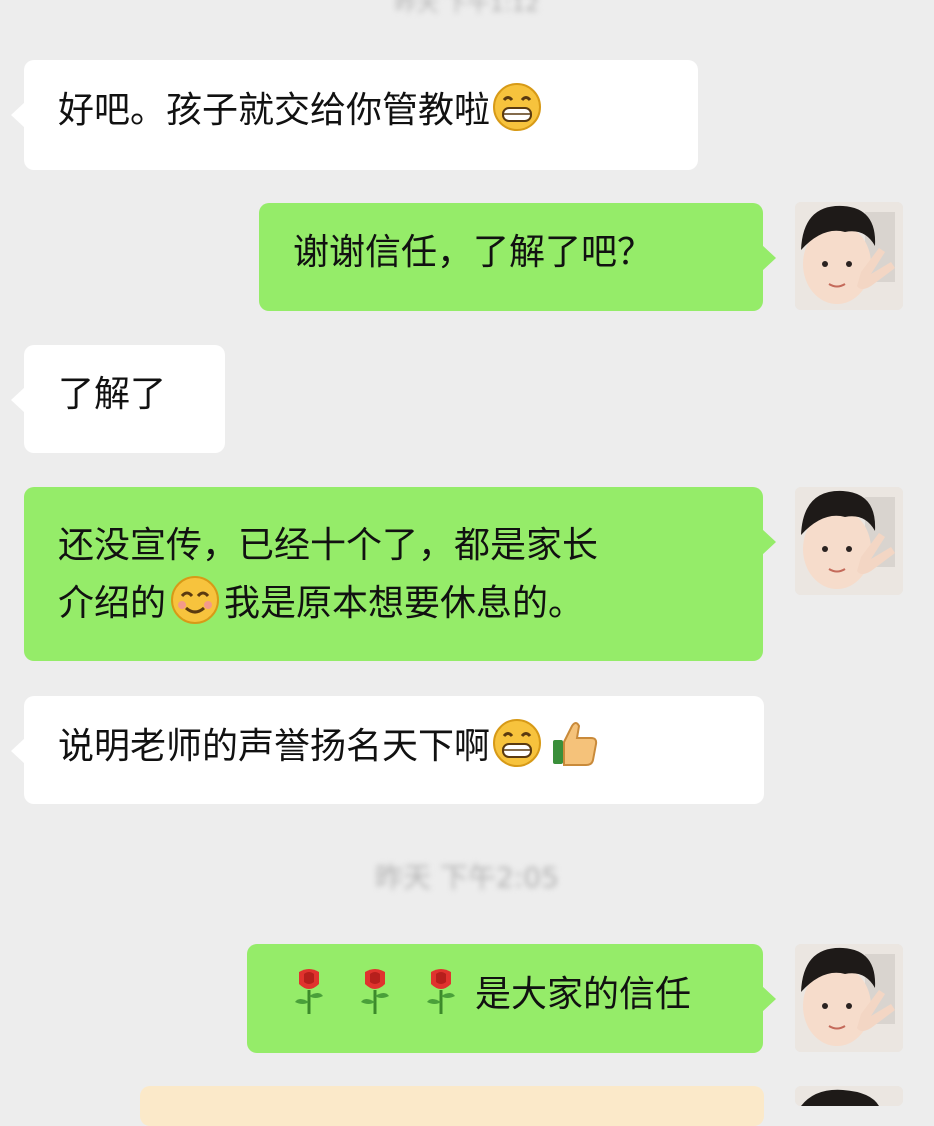 This screenshot has height=1126, width=934. I want to click on message-incoming-1: 好吧。孩子就交给你管教啦, so click(354, 115).